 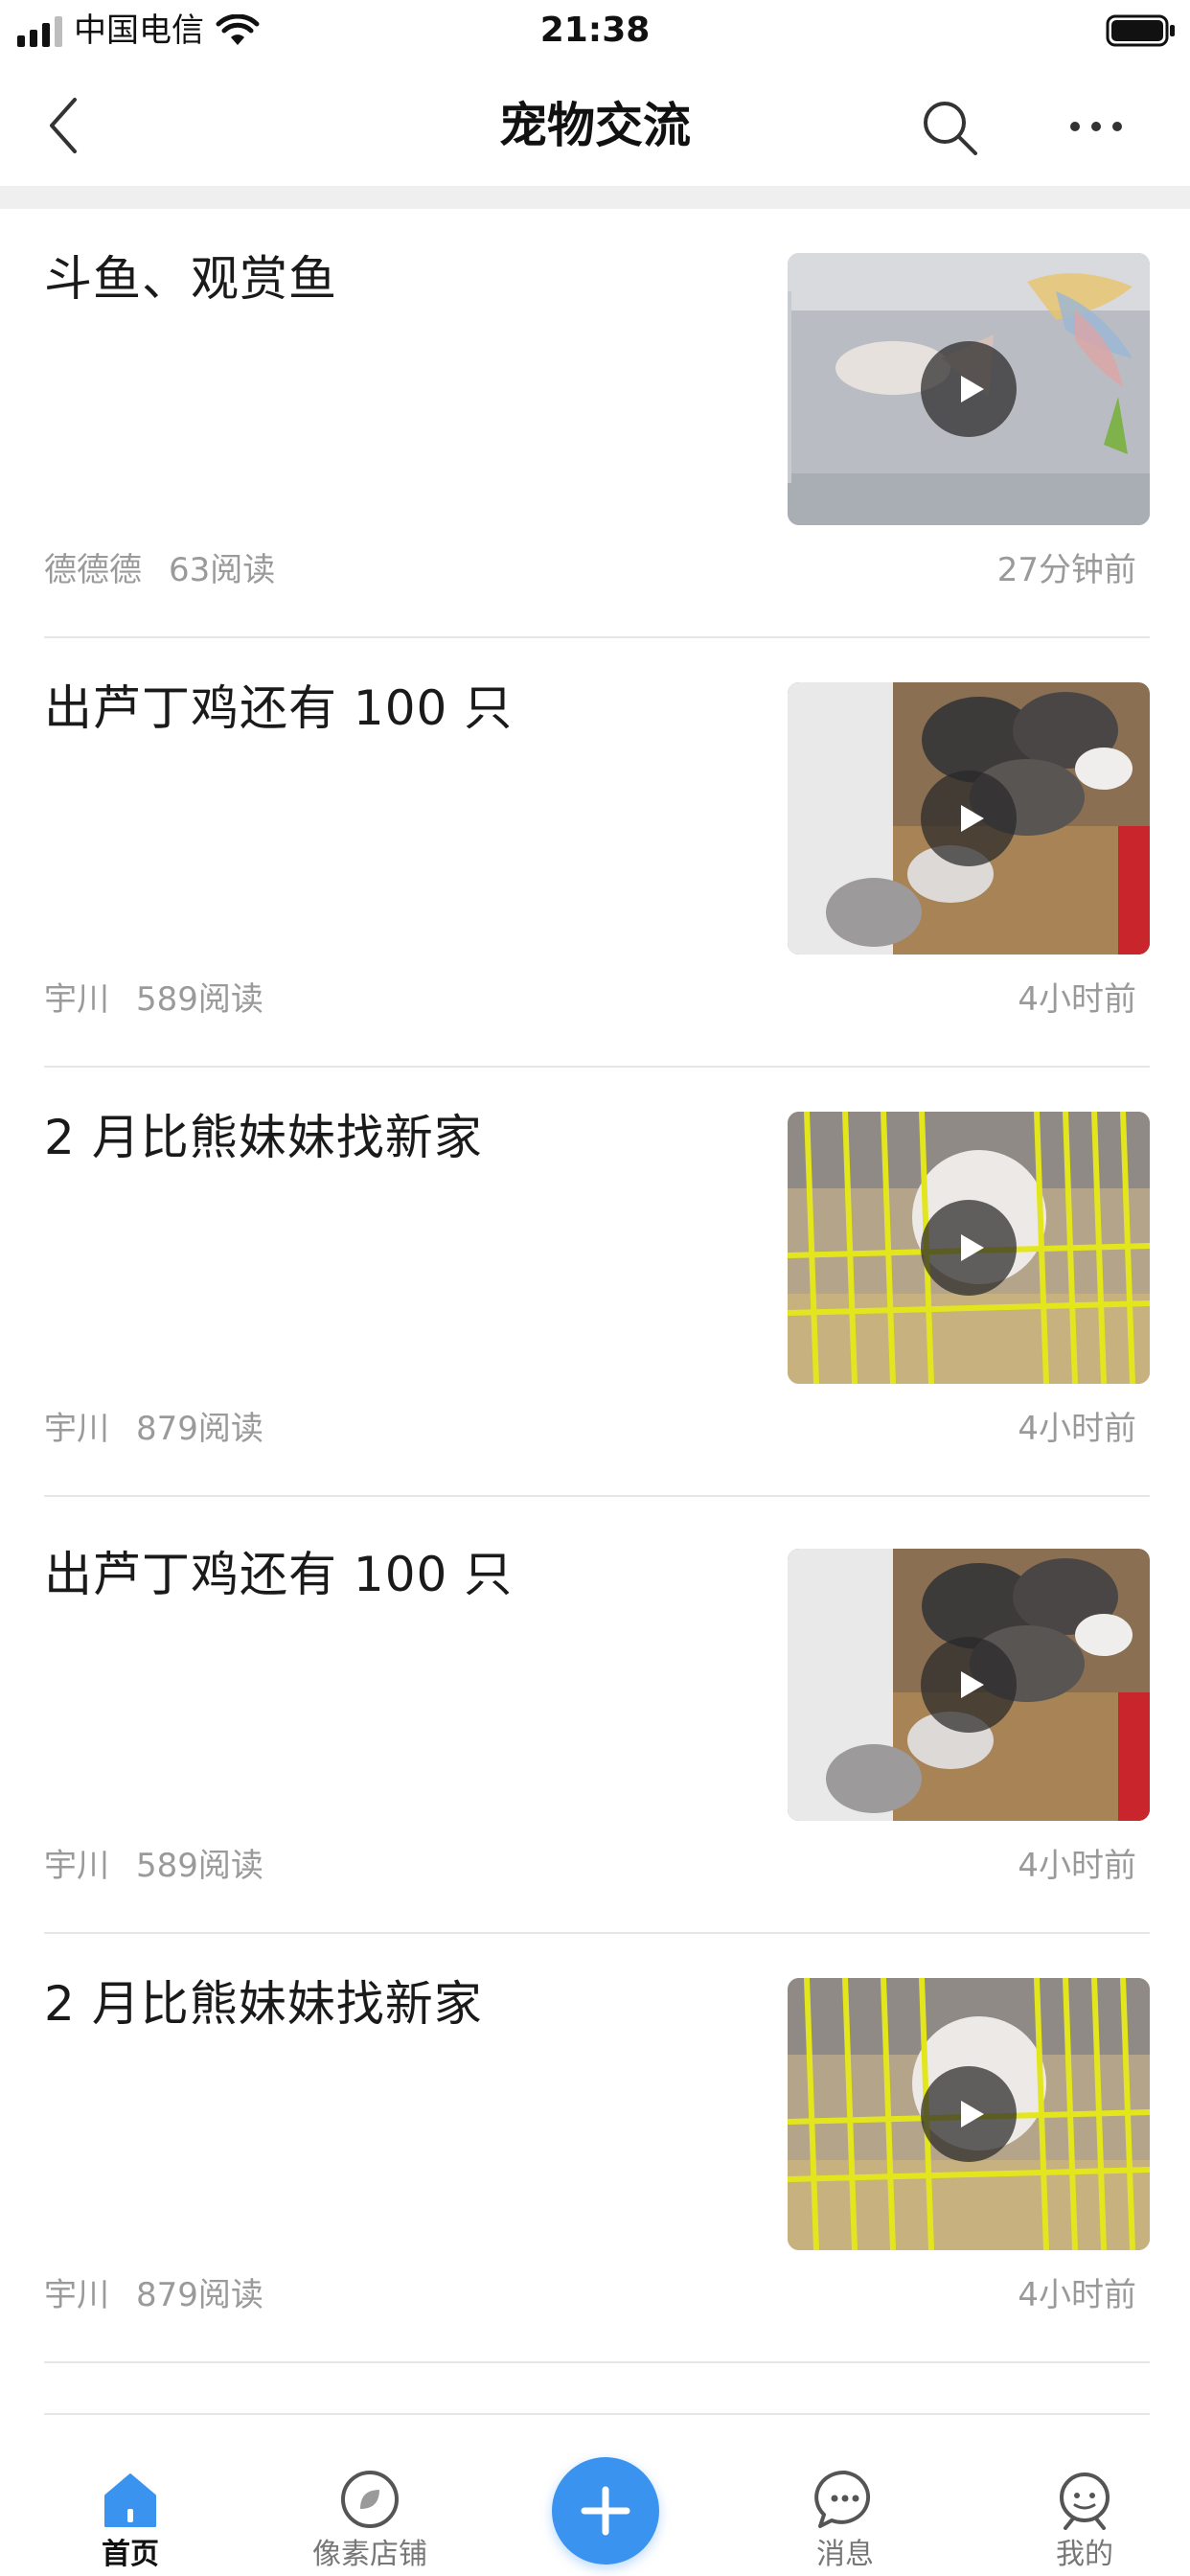 I want to click on tab-label: 消息, so click(x=845, y=2555).